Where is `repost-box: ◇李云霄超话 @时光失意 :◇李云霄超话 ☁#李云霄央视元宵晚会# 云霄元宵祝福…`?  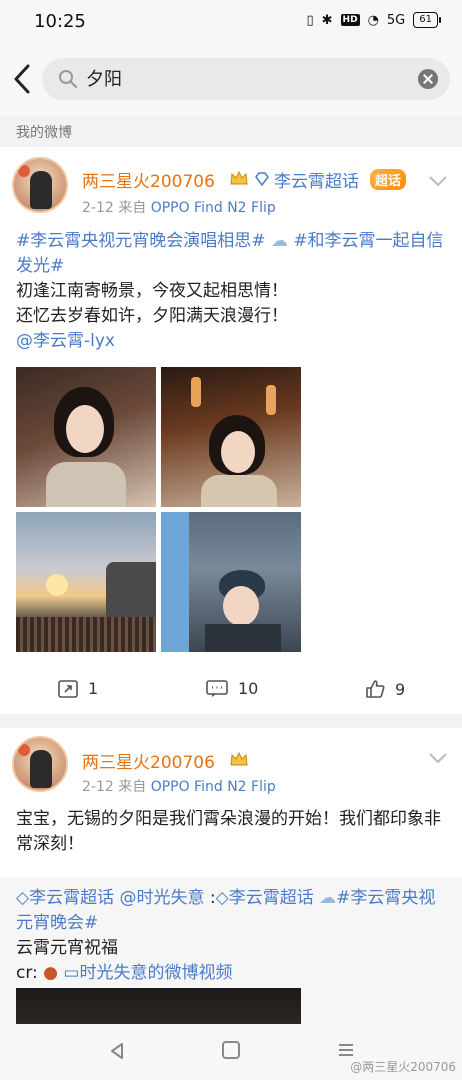
repost-box: ◇李云霄超话 @时光失意 :◇李云霄超话 ☁#李云霄央视元宵晚会# 云霄元宵祝福… is located at coordinates (231, 954).